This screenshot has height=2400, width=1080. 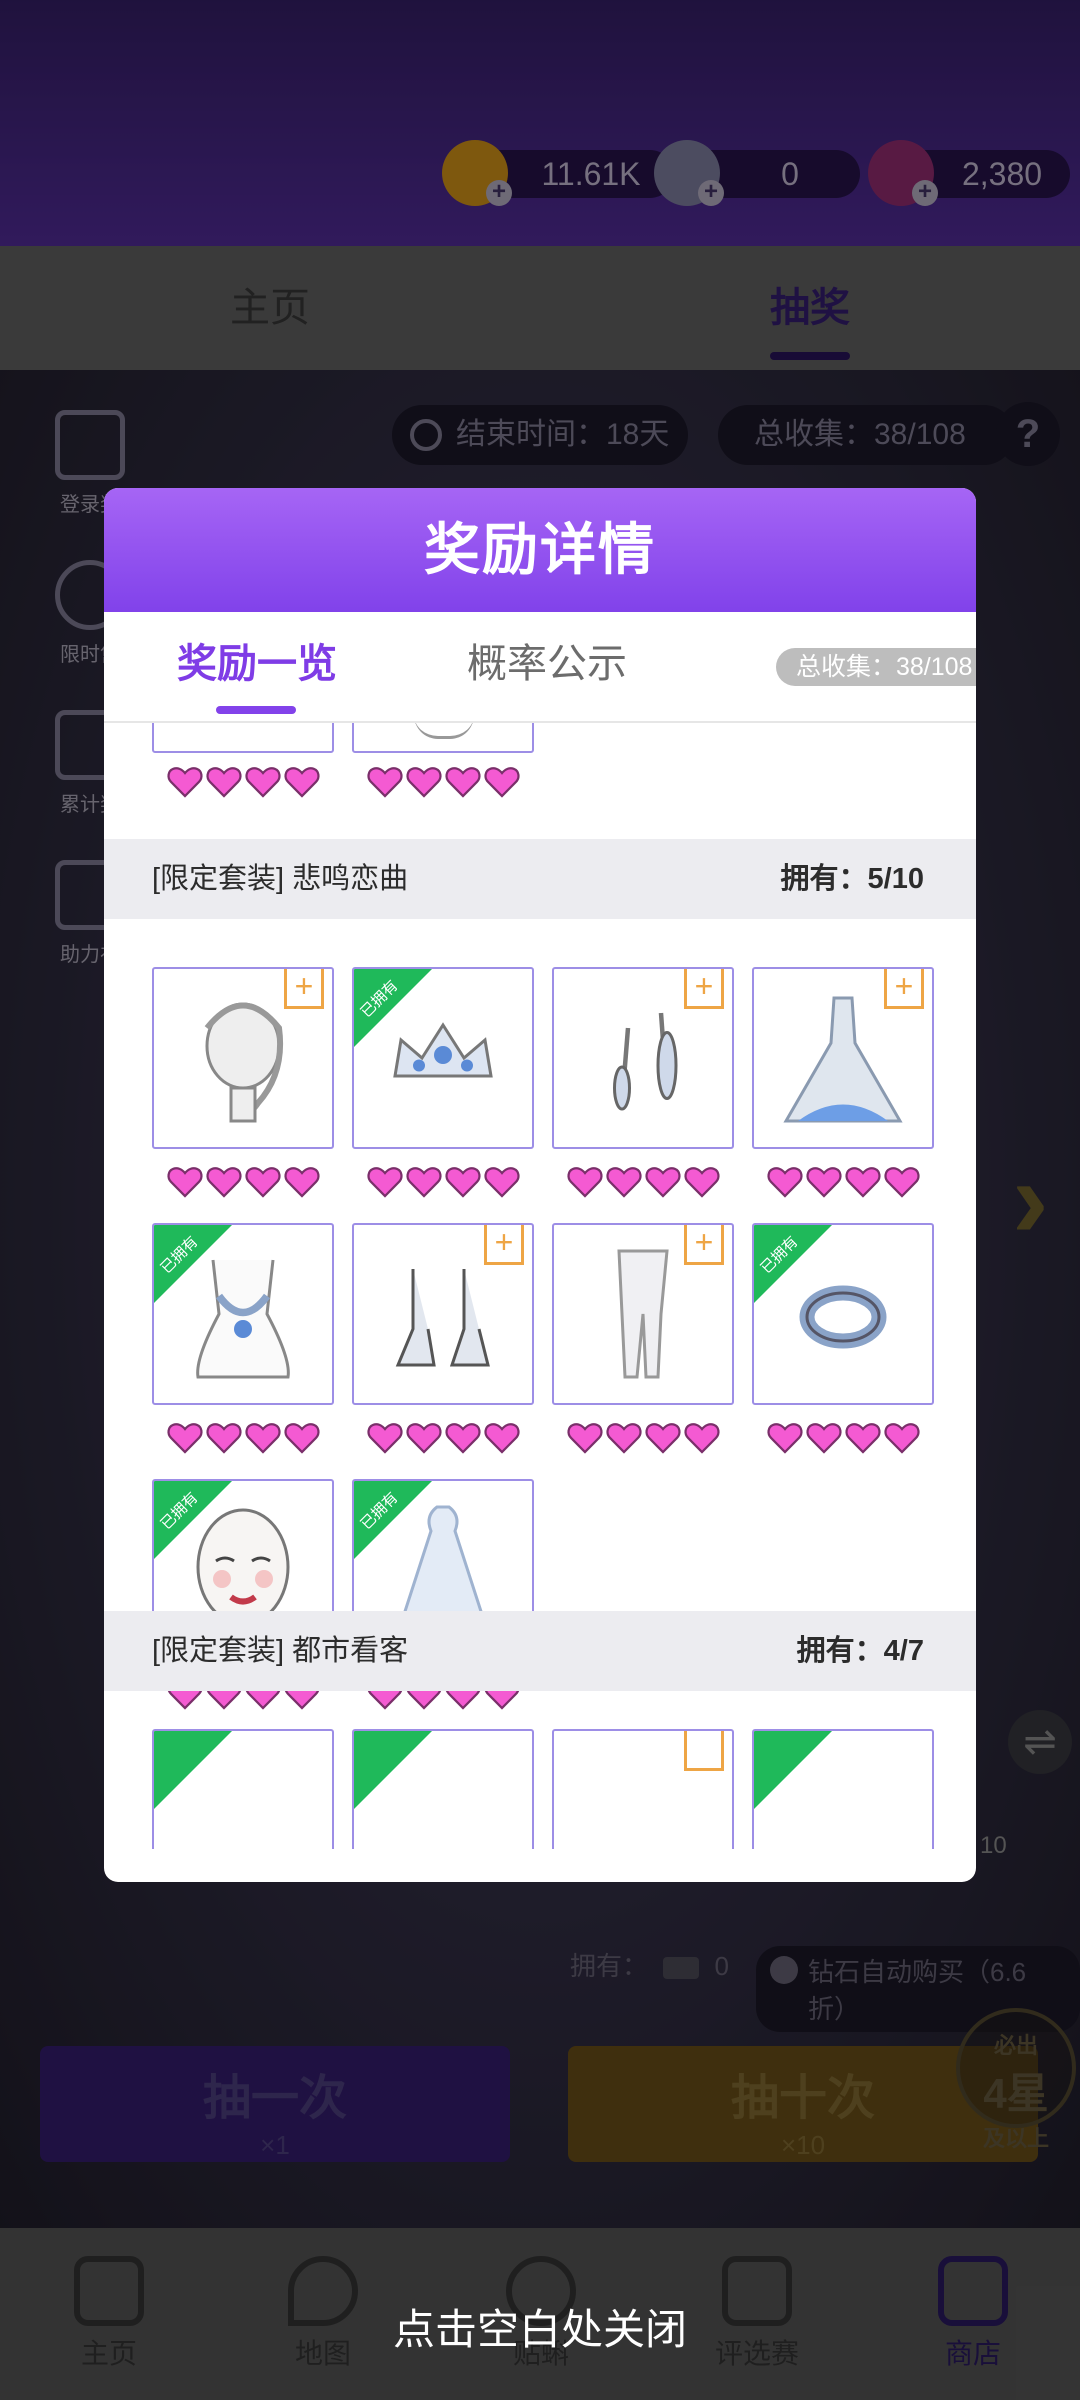 What do you see at coordinates (539, 2329) in the screenshot?
I see `close-hint: 点击空白处关闭` at bounding box center [539, 2329].